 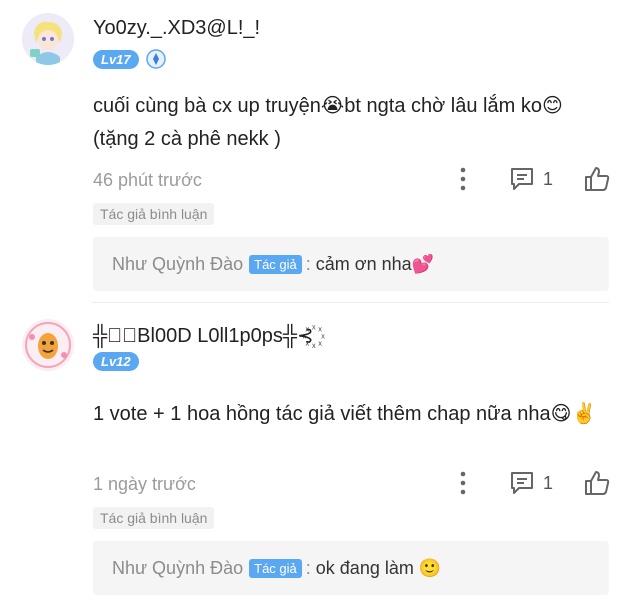 What do you see at coordinates (155, 59) in the screenshot?
I see `medal-icon` at bounding box center [155, 59].